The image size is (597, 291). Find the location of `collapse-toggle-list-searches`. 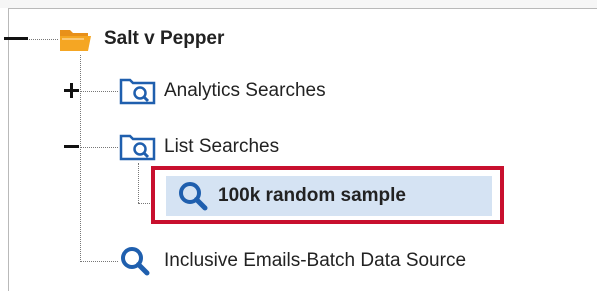

collapse-toggle-list-searches is located at coordinates (71, 146).